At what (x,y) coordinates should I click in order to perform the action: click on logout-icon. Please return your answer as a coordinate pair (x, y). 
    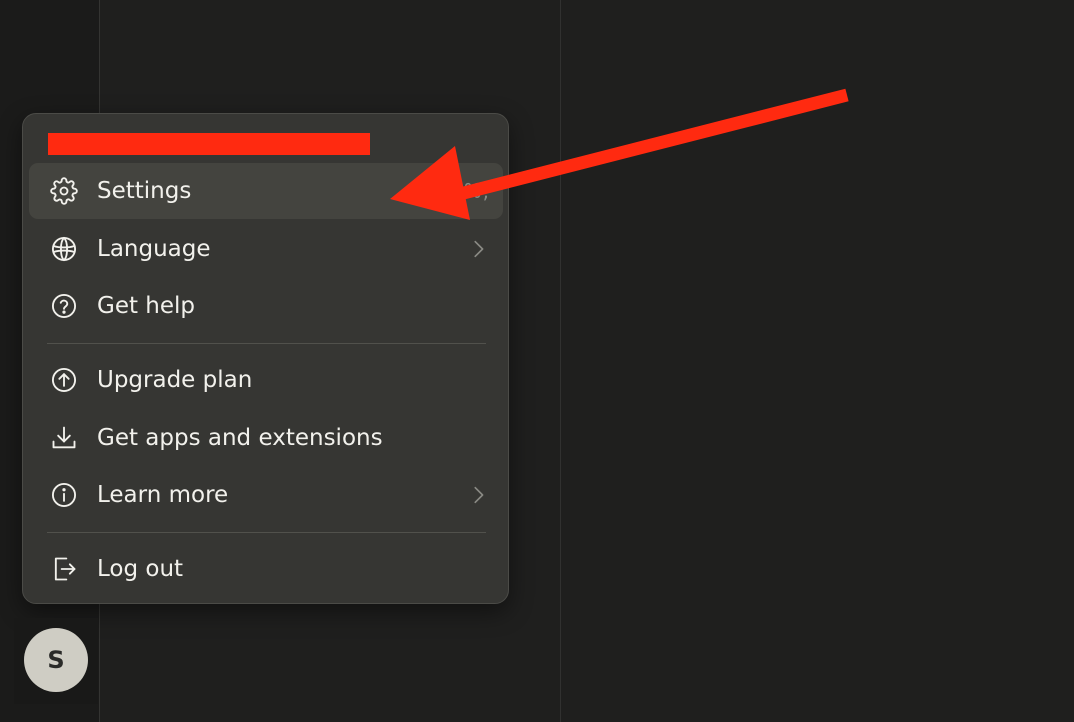
    Looking at the image, I should click on (64, 569).